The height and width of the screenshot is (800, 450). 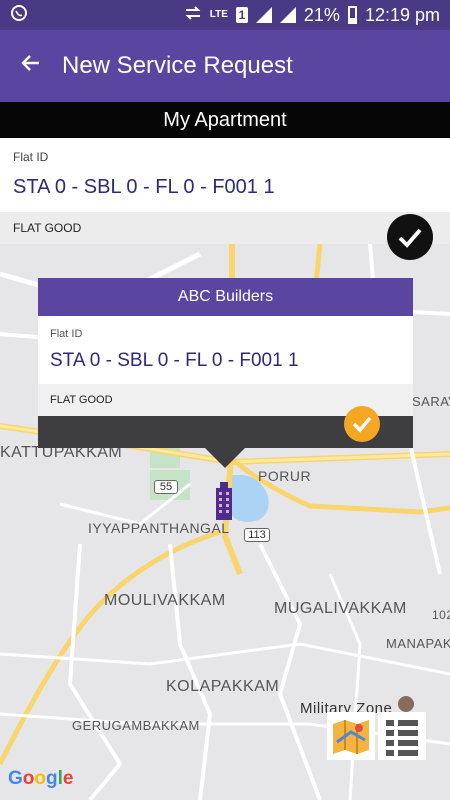 What do you see at coordinates (31, 66) in the screenshot?
I see `back-arrow-icon` at bounding box center [31, 66].